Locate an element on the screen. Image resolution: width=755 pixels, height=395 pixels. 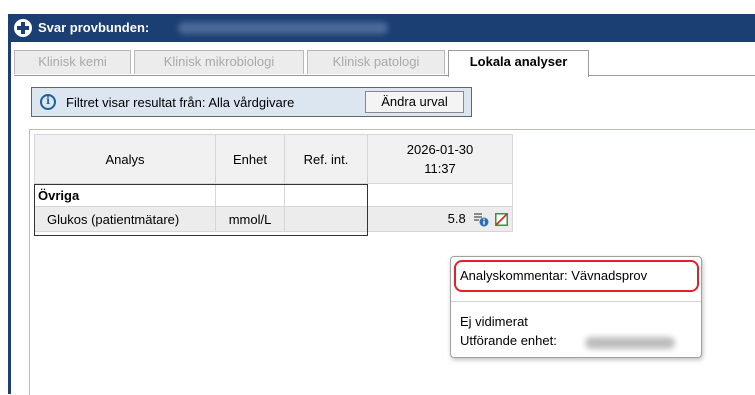
redacted-patient-info is located at coordinates (283, 28).